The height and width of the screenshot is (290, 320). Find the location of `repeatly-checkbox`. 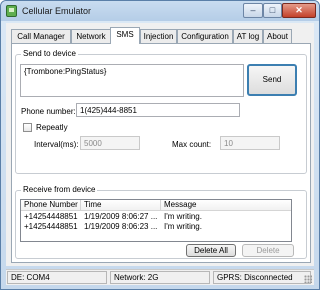

repeatly-checkbox is located at coordinates (27, 127).